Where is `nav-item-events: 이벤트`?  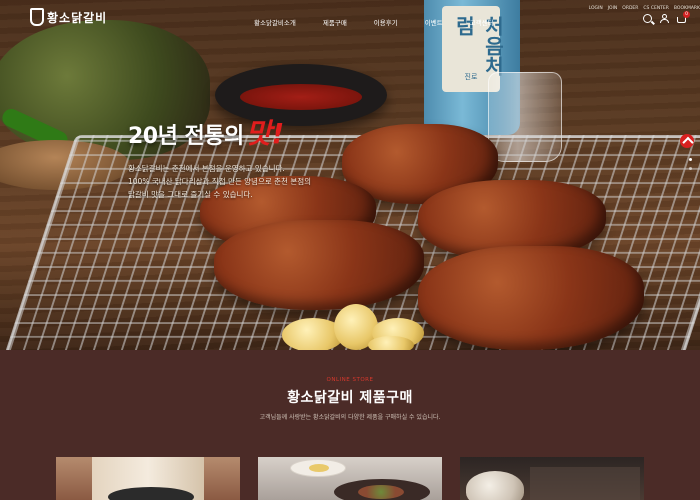
nav-item-events: 이벤트 is located at coordinates (434, 22).